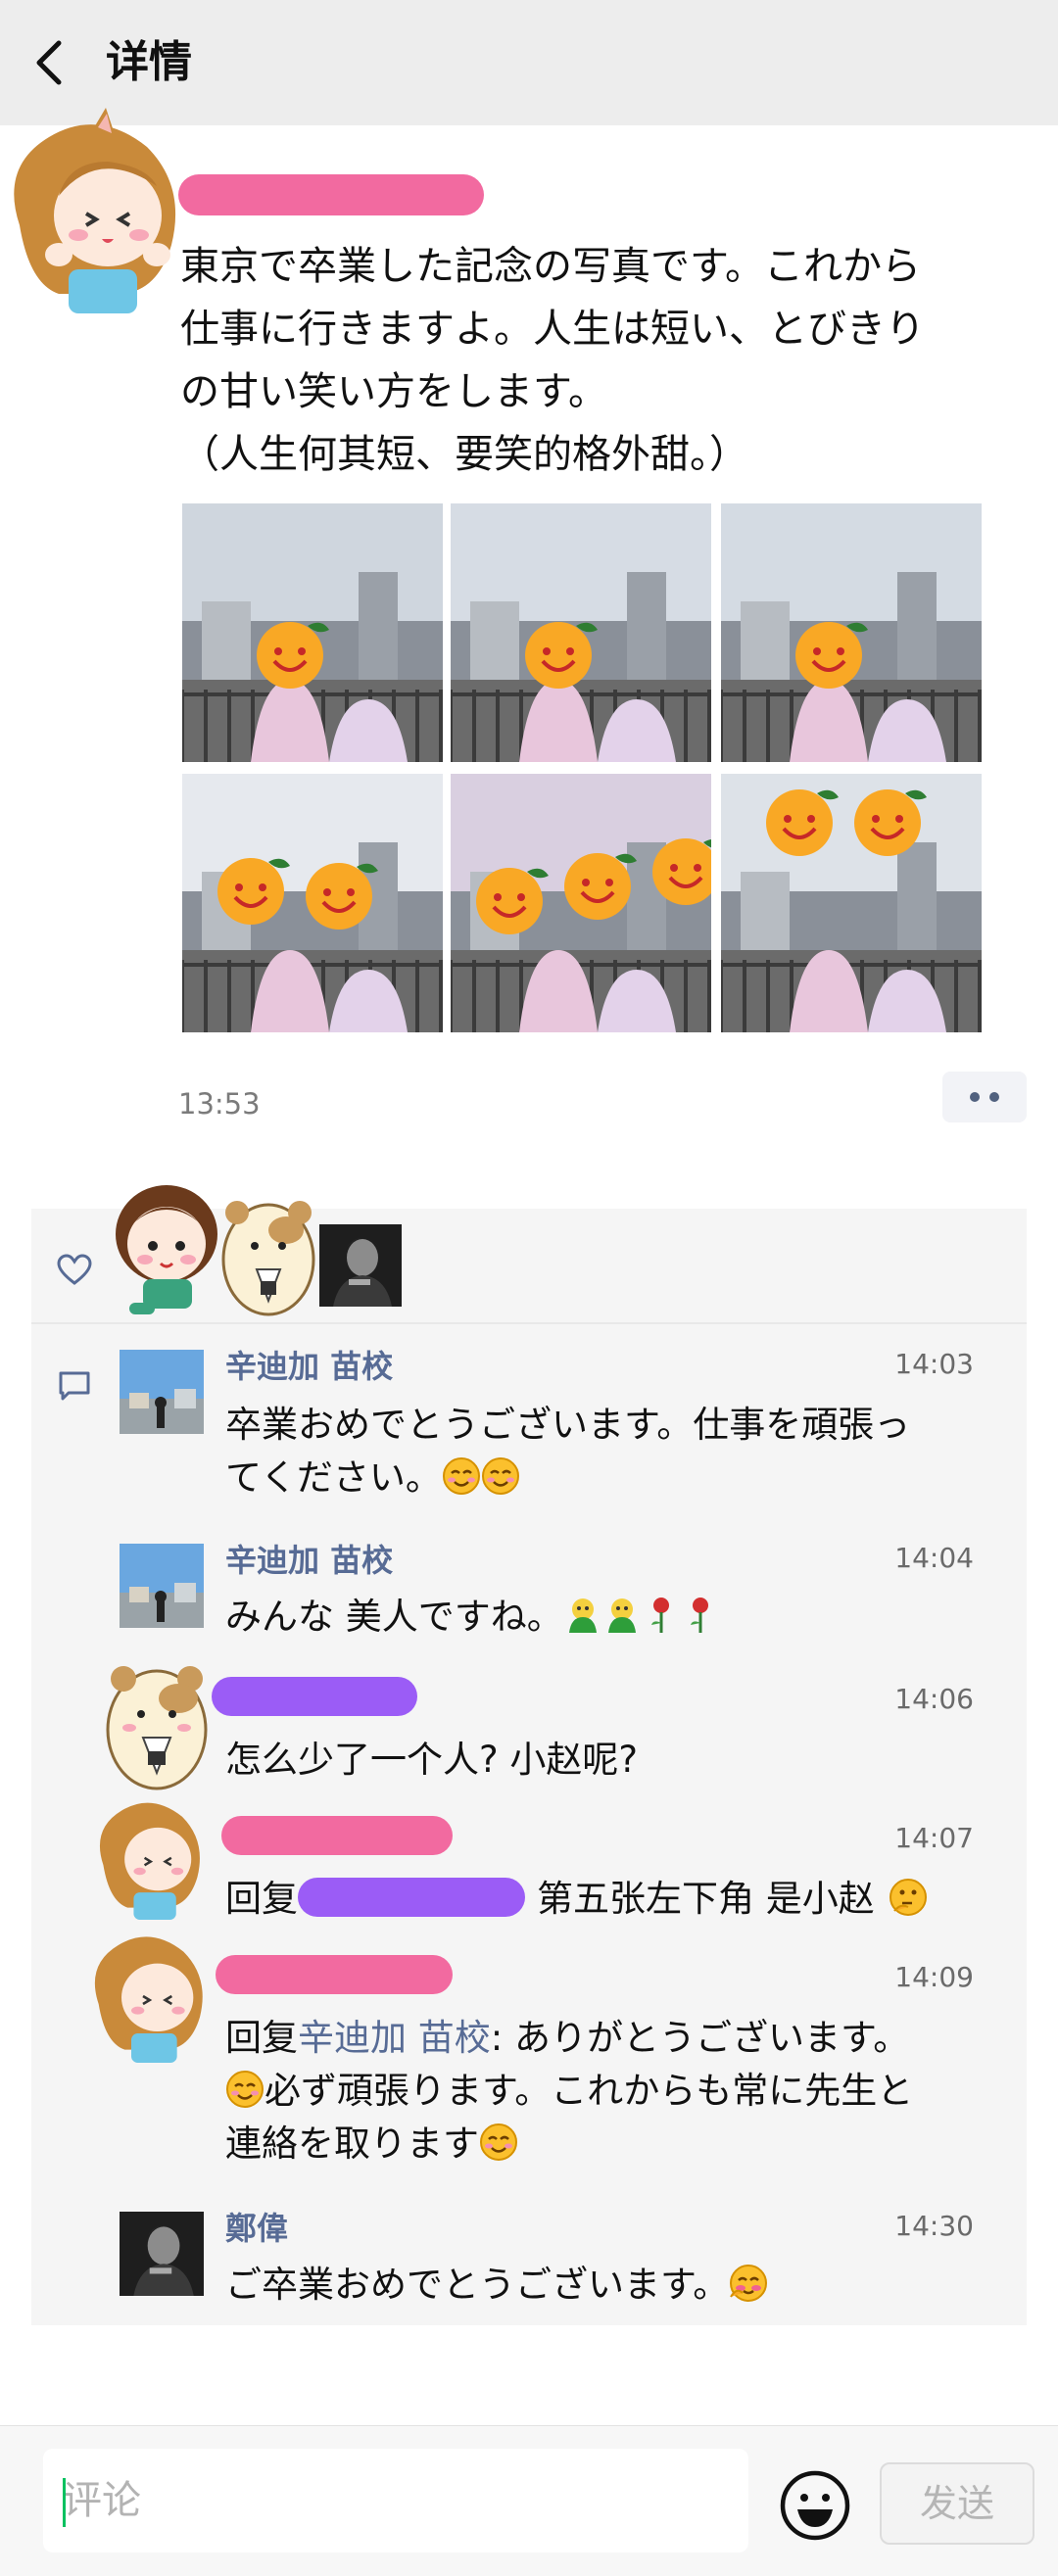  What do you see at coordinates (395, 2500) in the screenshot?
I see `comment-input` at bounding box center [395, 2500].